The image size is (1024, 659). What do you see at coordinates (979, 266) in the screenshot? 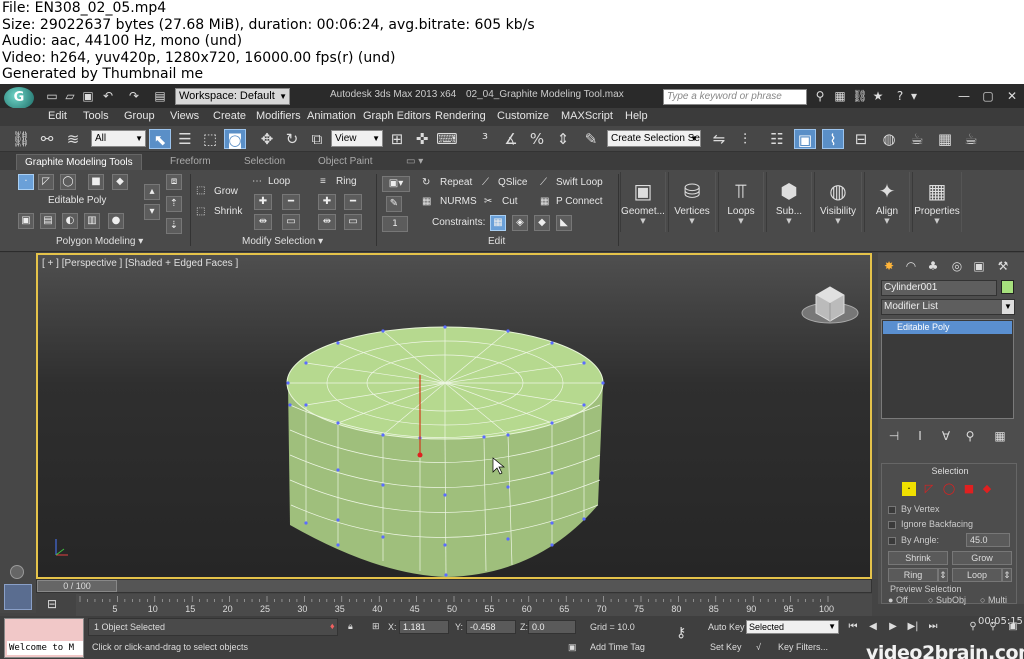
I see `display-tab-icon: ▣` at bounding box center [979, 266].